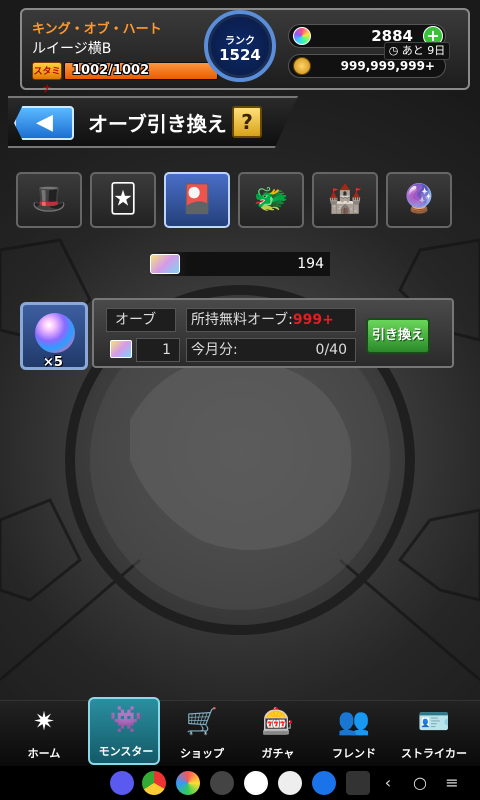  What do you see at coordinates (452, 783) in the screenshot?
I see `recents-nav-icon: ≡` at bounding box center [452, 783].